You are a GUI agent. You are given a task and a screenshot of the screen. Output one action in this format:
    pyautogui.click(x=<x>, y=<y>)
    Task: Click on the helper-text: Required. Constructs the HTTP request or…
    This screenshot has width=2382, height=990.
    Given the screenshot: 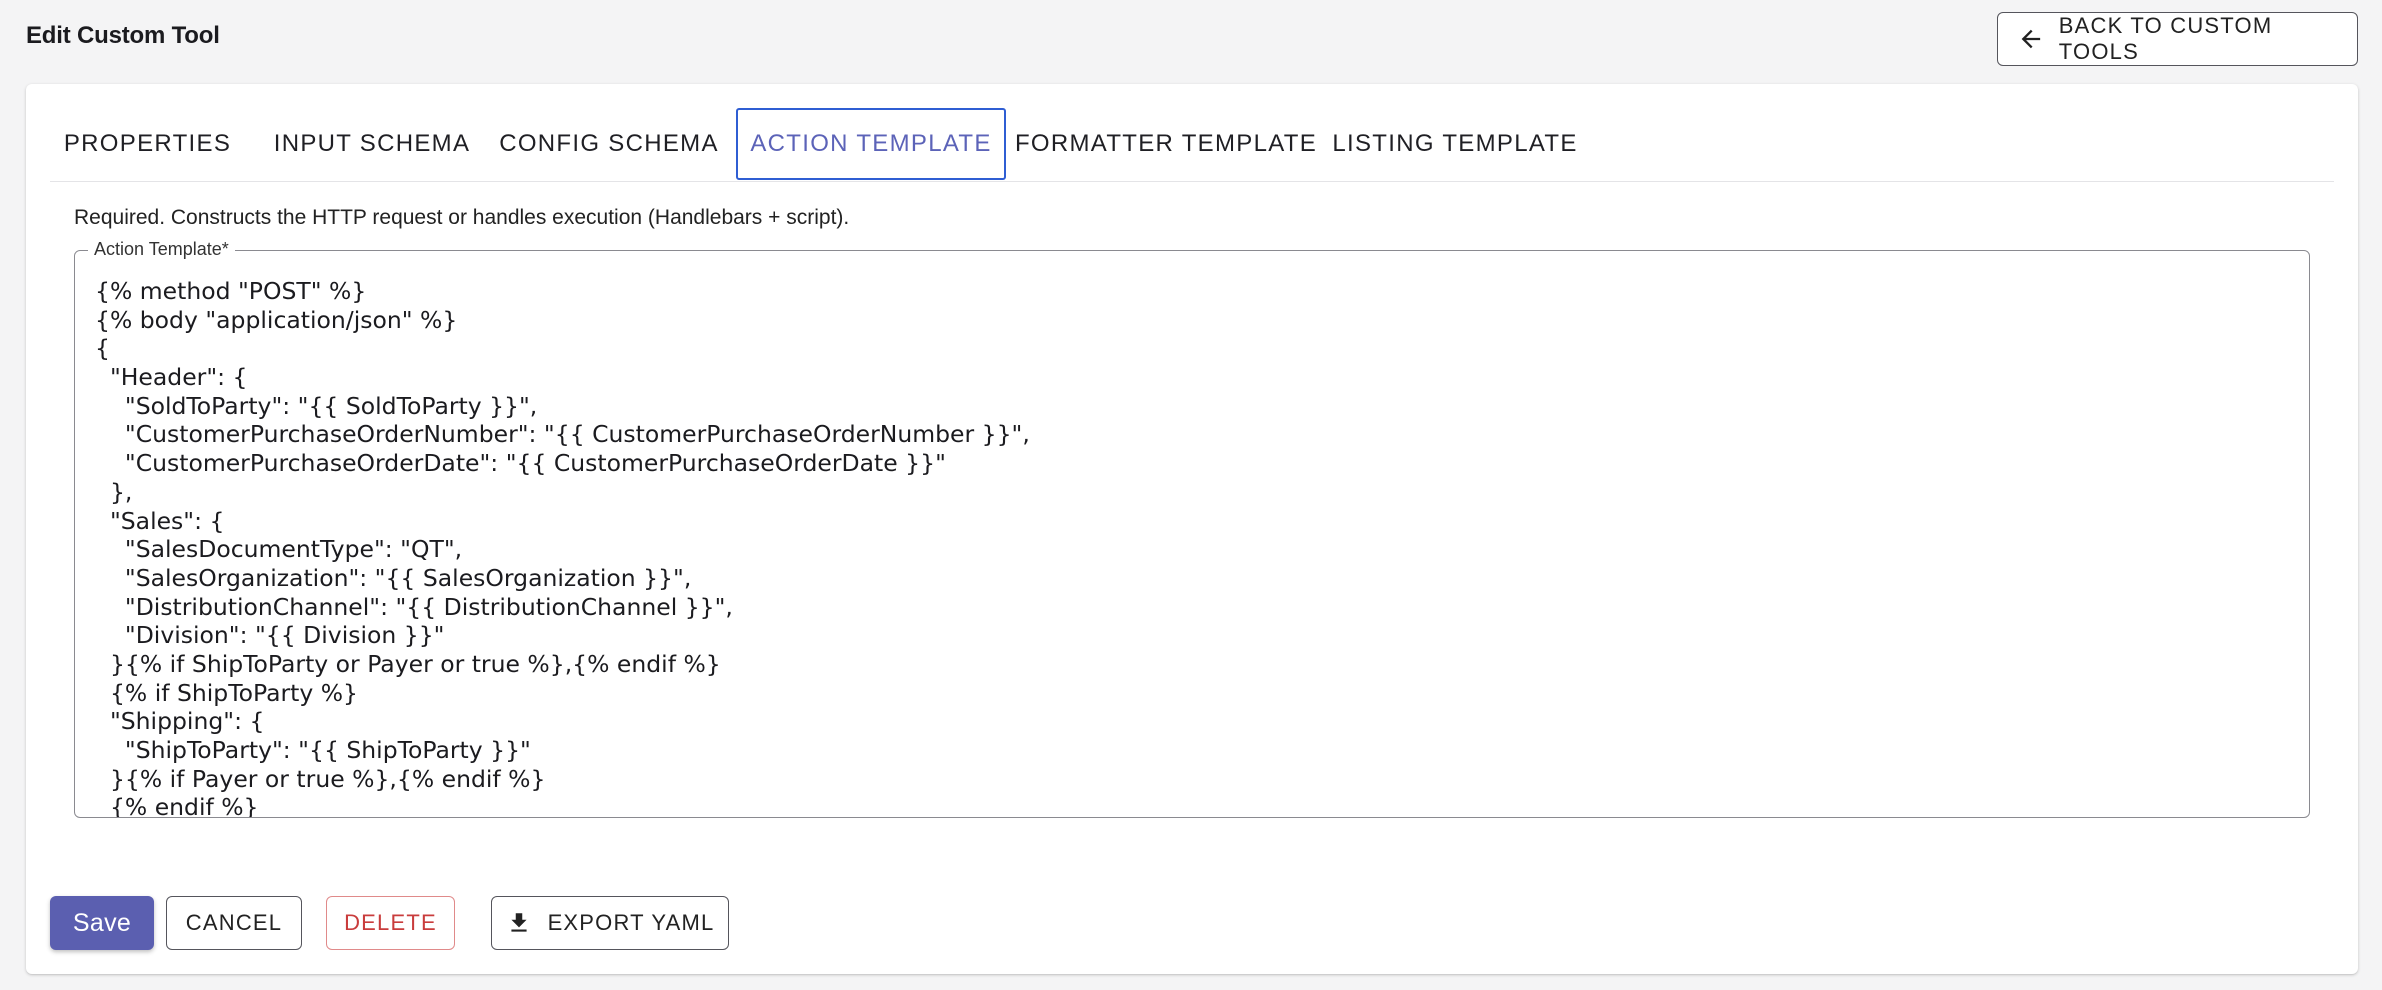 What is the action you would take?
    pyautogui.click(x=462, y=217)
    